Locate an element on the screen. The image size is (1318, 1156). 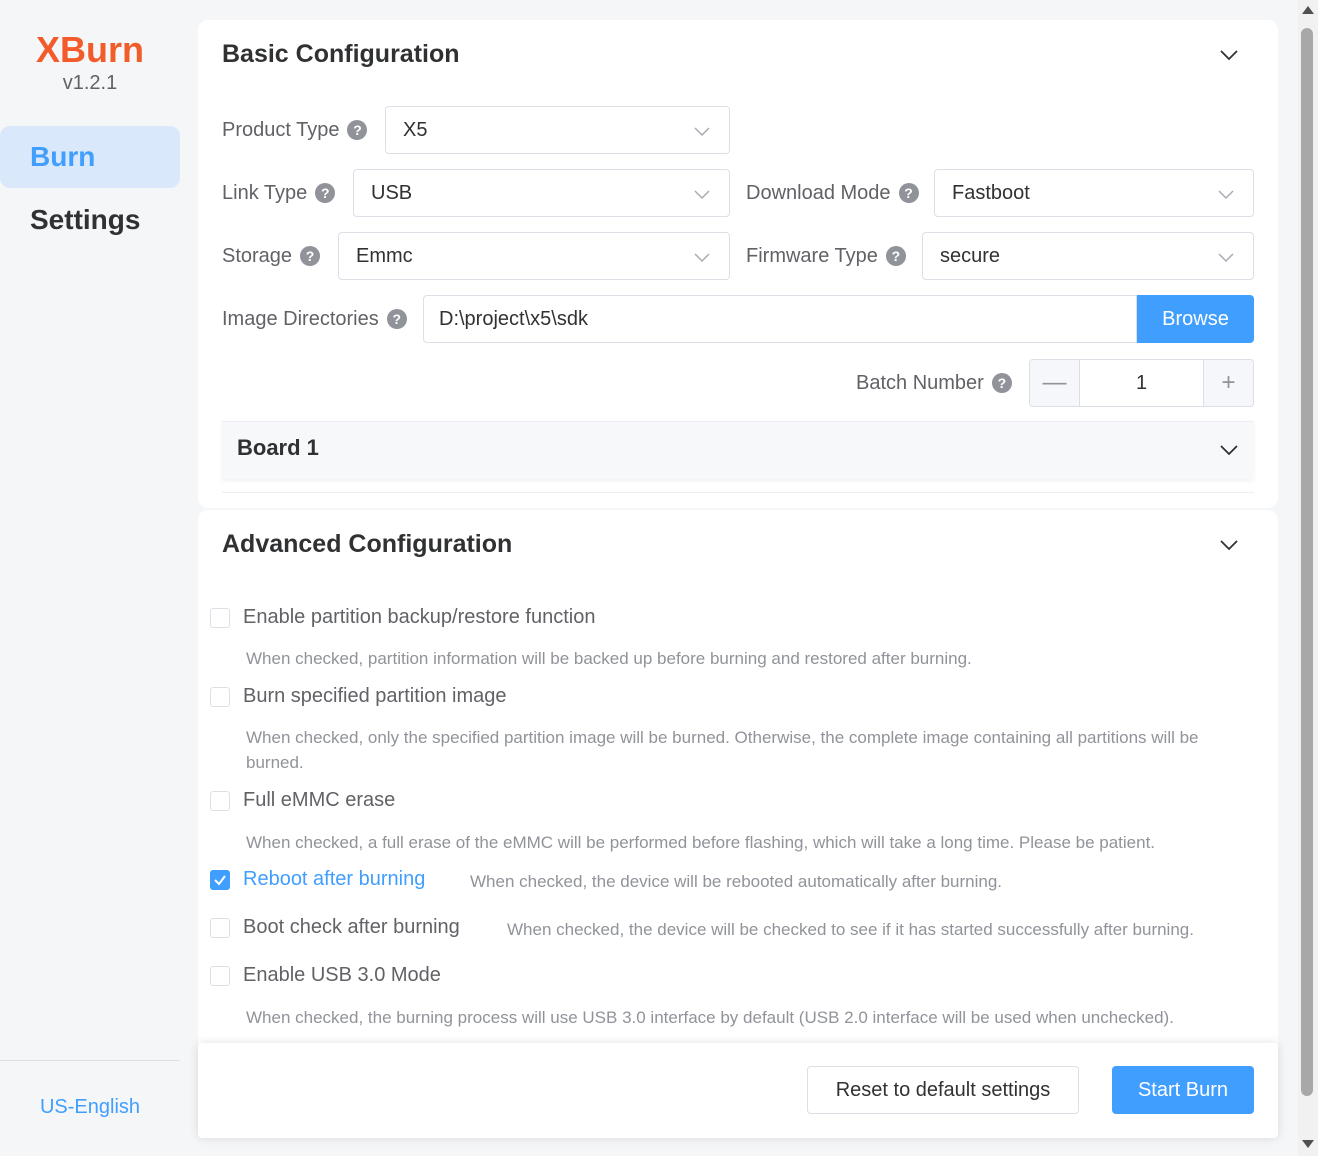
decrement-button: — is located at coordinates (1055, 383).